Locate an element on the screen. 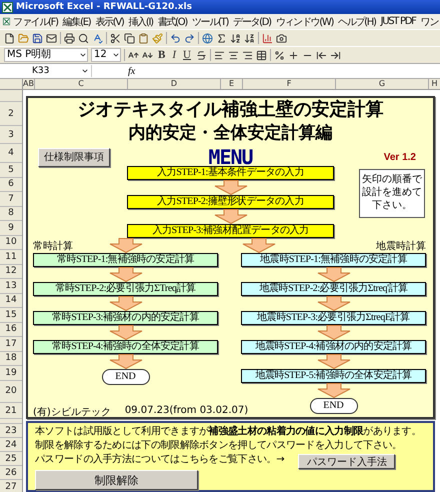 Image resolution: width=440 pixels, height=492 pixels. step-button: 常時STEP-3:補強材の内的安定計算 is located at coordinates (125, 318).